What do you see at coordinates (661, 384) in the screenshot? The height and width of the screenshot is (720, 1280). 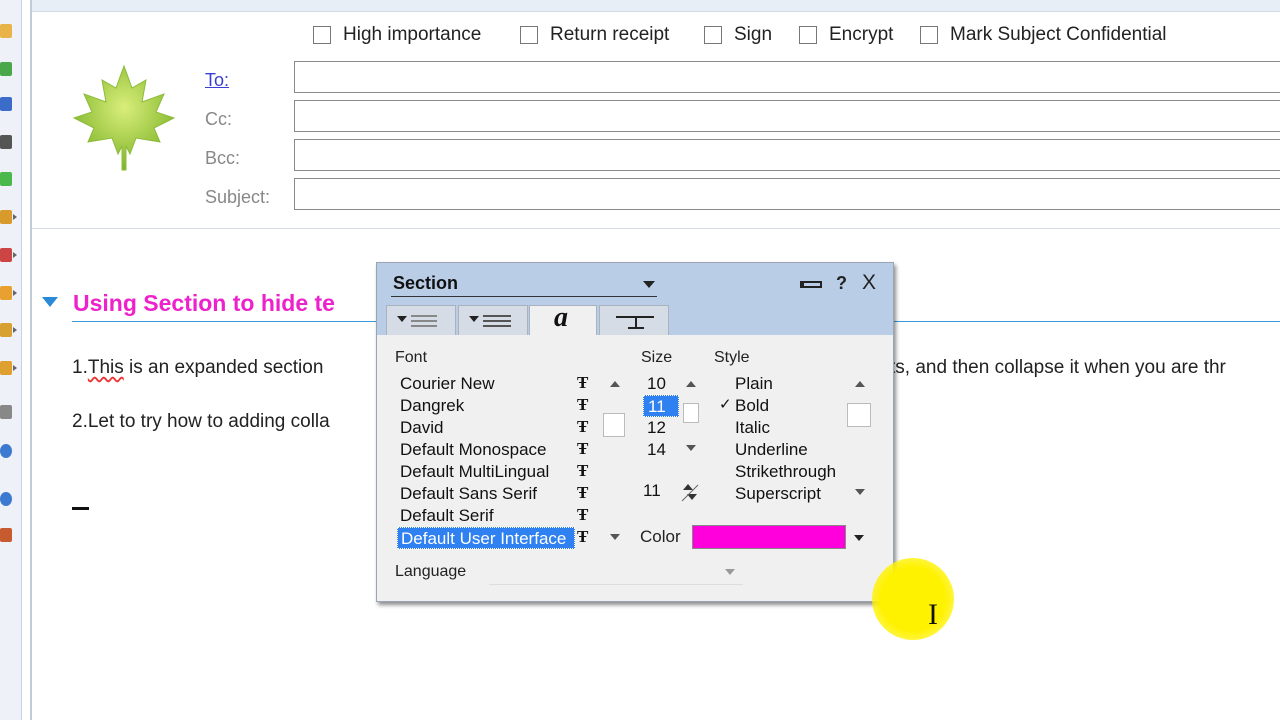 I see `size-list-item: 10` at bounding box center [661, 384].